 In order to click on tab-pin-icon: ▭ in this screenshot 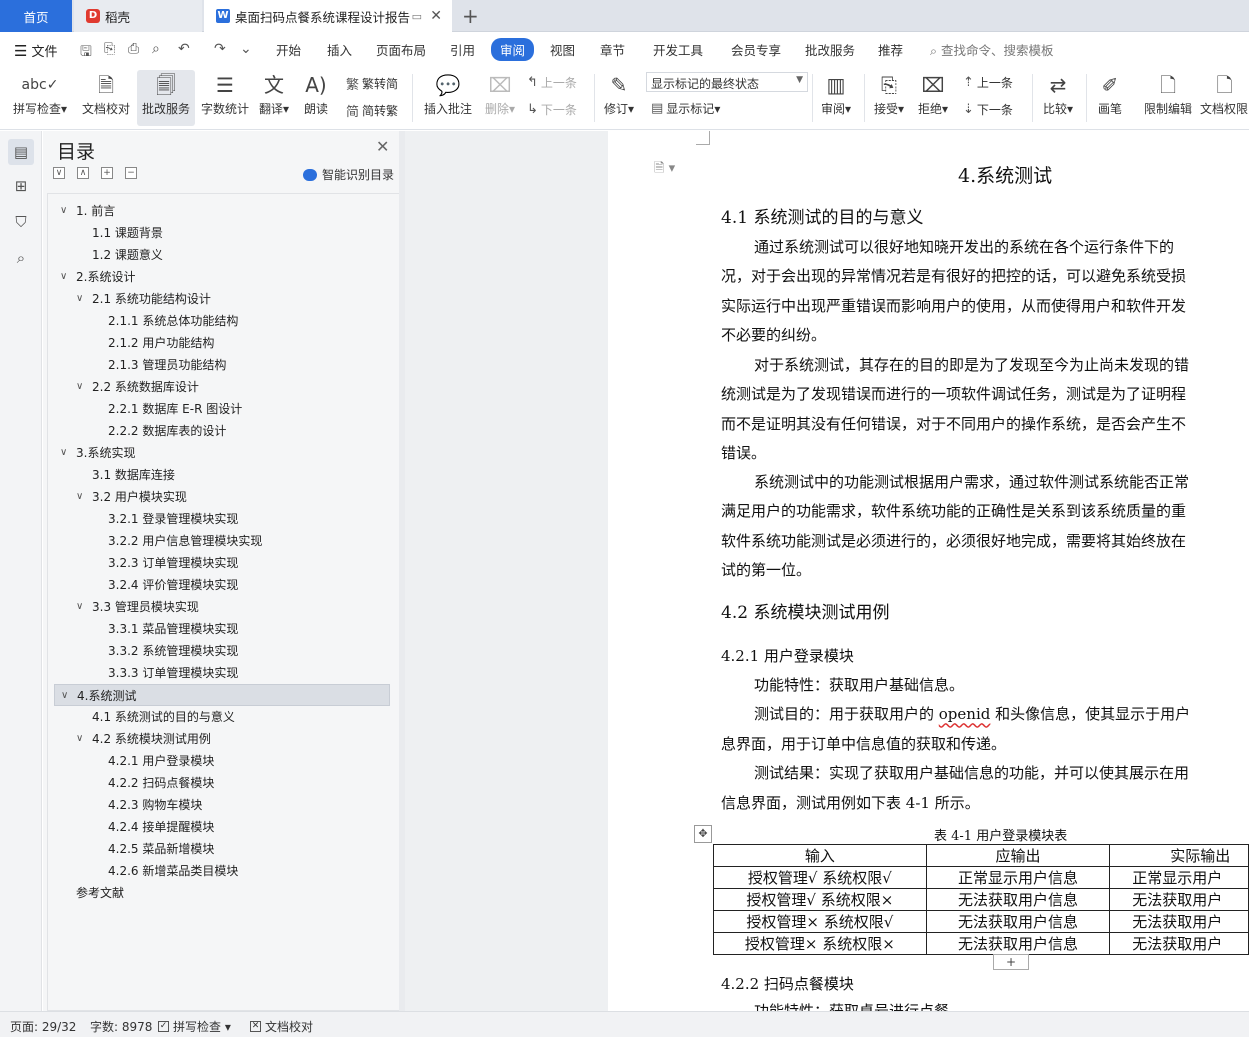, I will do `click(417, 16)`.